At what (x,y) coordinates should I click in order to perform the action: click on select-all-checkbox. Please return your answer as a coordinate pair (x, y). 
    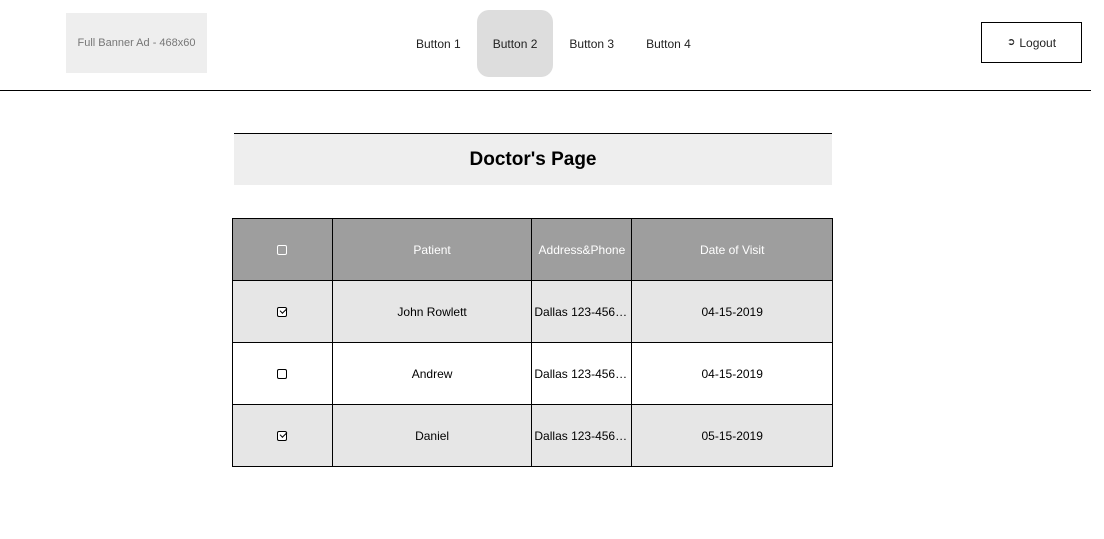
    Looking at the image, I should click on (282, 250).